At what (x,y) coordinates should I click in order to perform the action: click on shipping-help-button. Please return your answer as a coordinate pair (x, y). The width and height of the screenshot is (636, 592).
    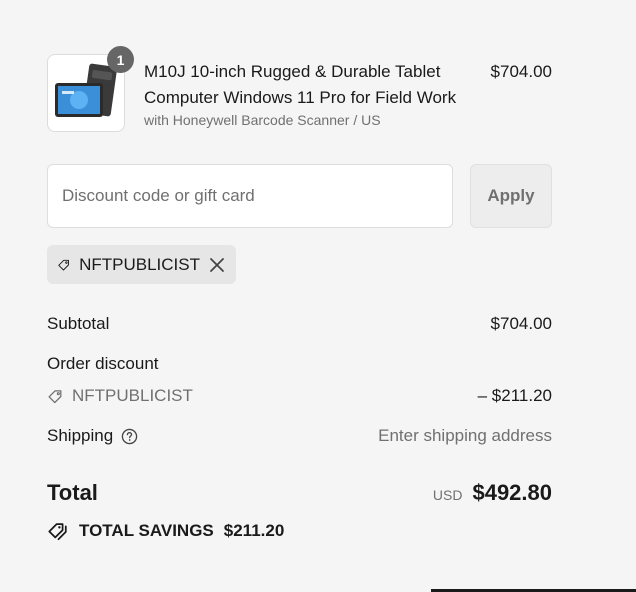
    Looking at the image, I should click on (129, 436).